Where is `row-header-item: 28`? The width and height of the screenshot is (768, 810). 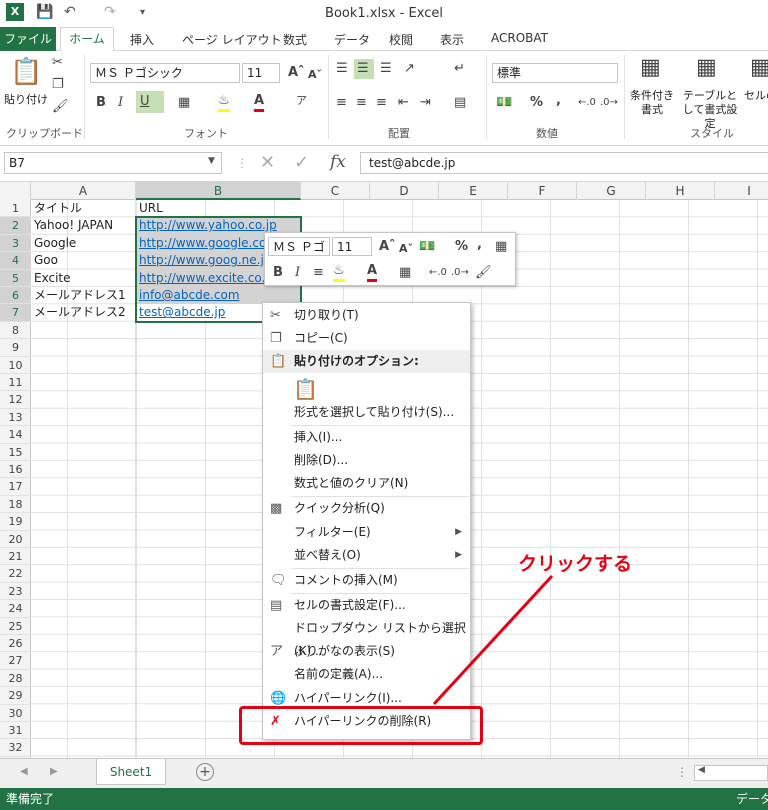 row-header-item: 28 is located at coordinates (15, 679).